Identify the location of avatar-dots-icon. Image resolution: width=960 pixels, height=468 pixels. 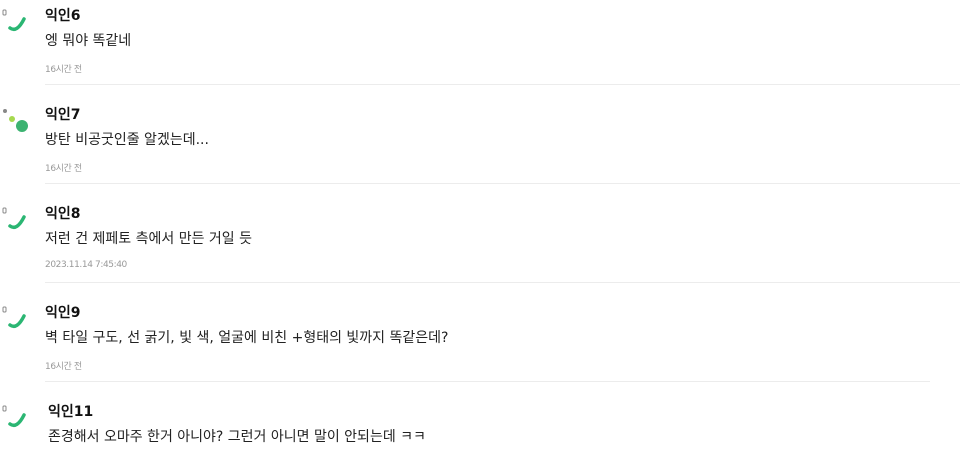
(20, 119).